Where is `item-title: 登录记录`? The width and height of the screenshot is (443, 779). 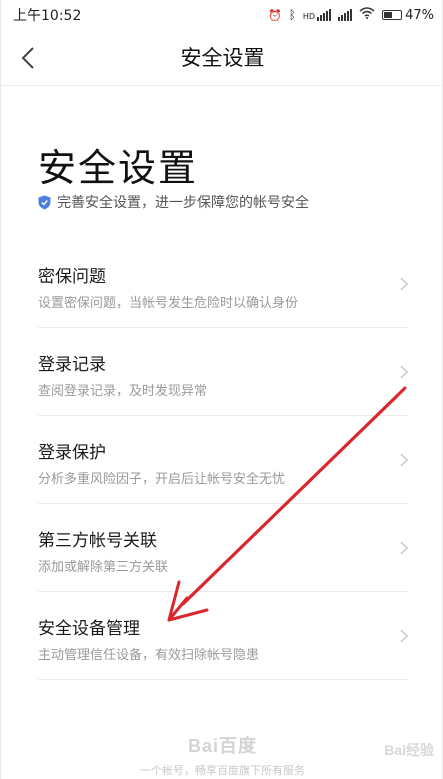 item-title: 登录记录 is located at coordinates (72, 365).